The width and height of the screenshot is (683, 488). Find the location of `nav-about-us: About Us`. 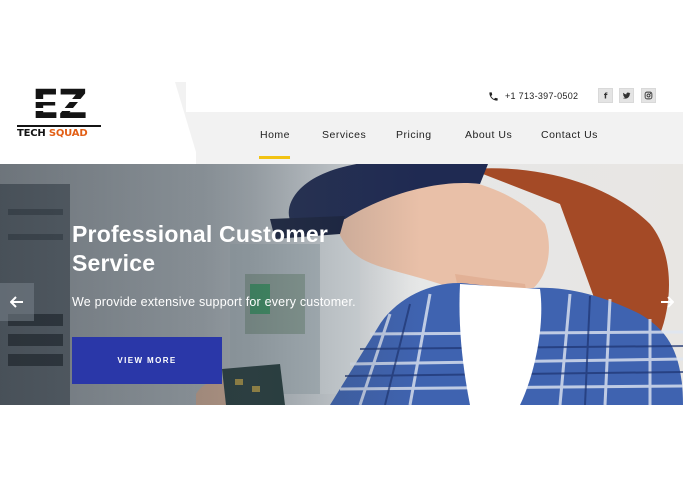

nav-about-us: About Us is located at coordinates (488, 135).